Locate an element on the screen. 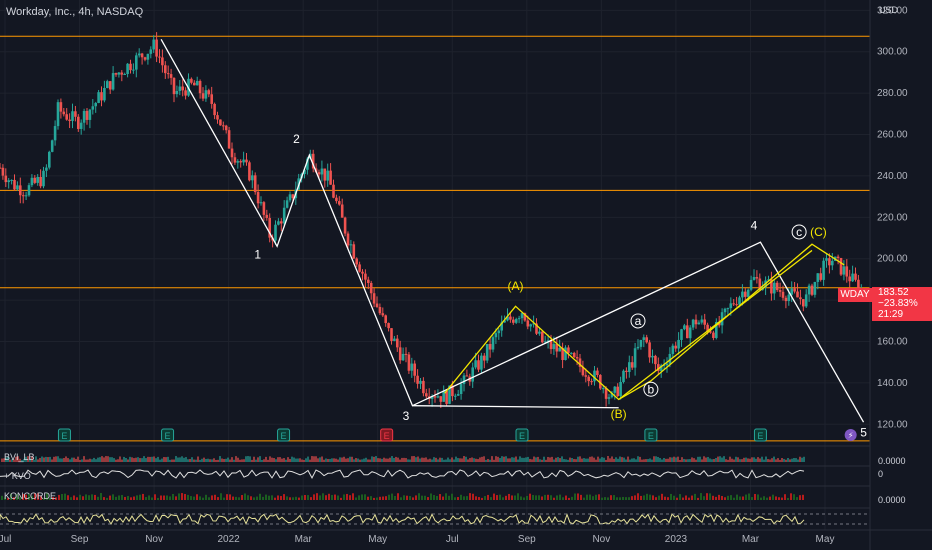  y-tick-label: 160.00 is located at coordinates (892, 342).